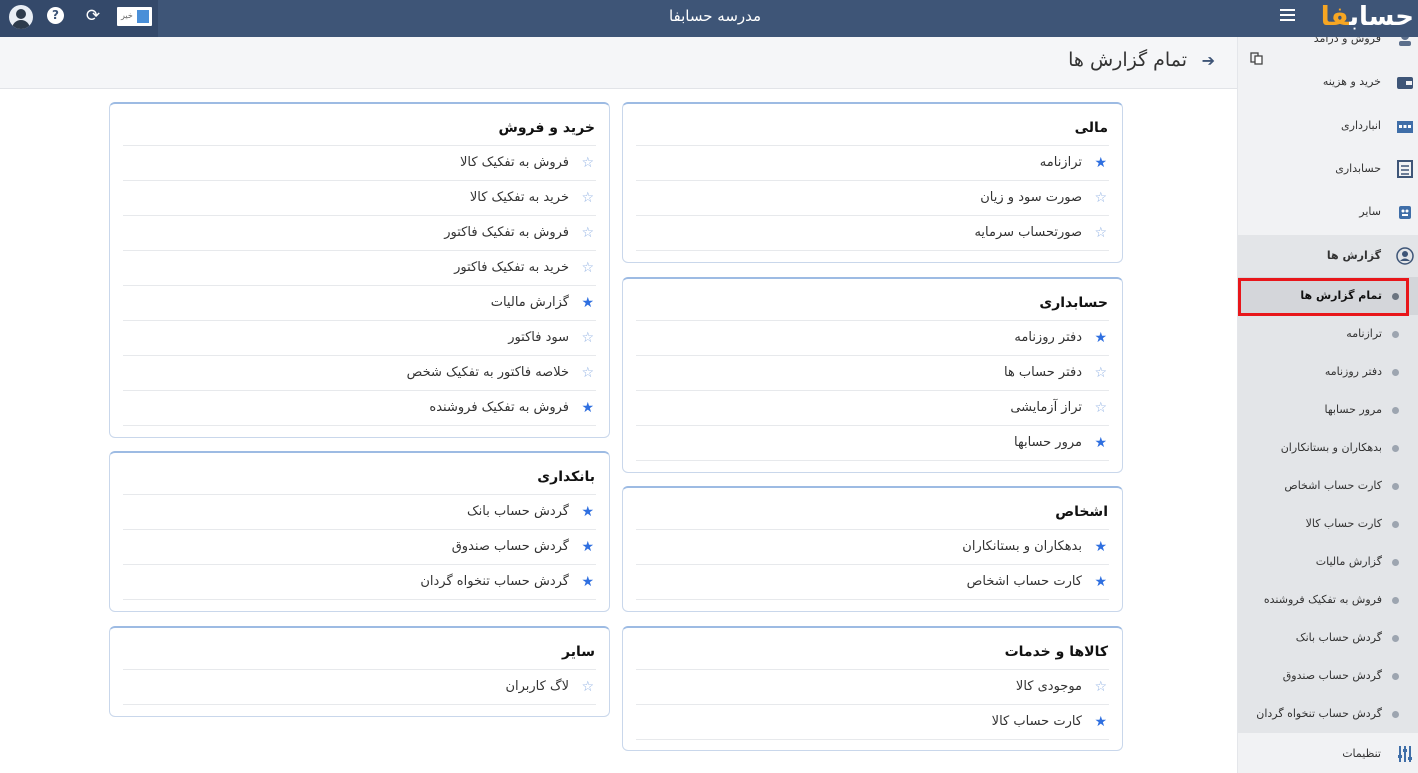 The image size is (1418, 773). What do you see at coordinates (93, 16) in the screenshot?
I see `refresh-icon: ⟳` at bounding box center [93, 16].